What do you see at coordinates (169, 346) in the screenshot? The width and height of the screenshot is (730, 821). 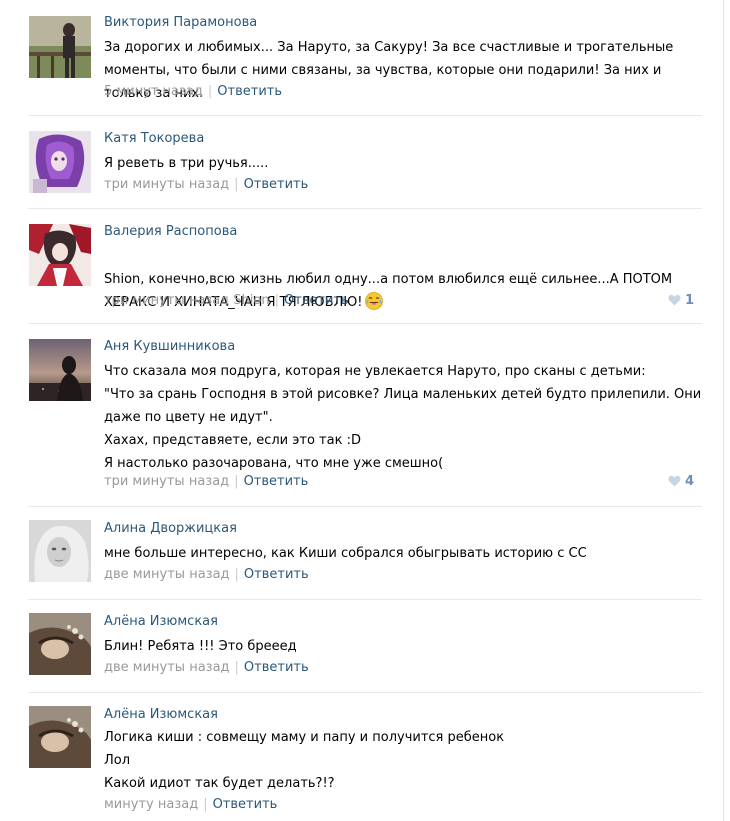 I see `comment-author: Аня Кувшинникова` at bounding box center [169, 346].